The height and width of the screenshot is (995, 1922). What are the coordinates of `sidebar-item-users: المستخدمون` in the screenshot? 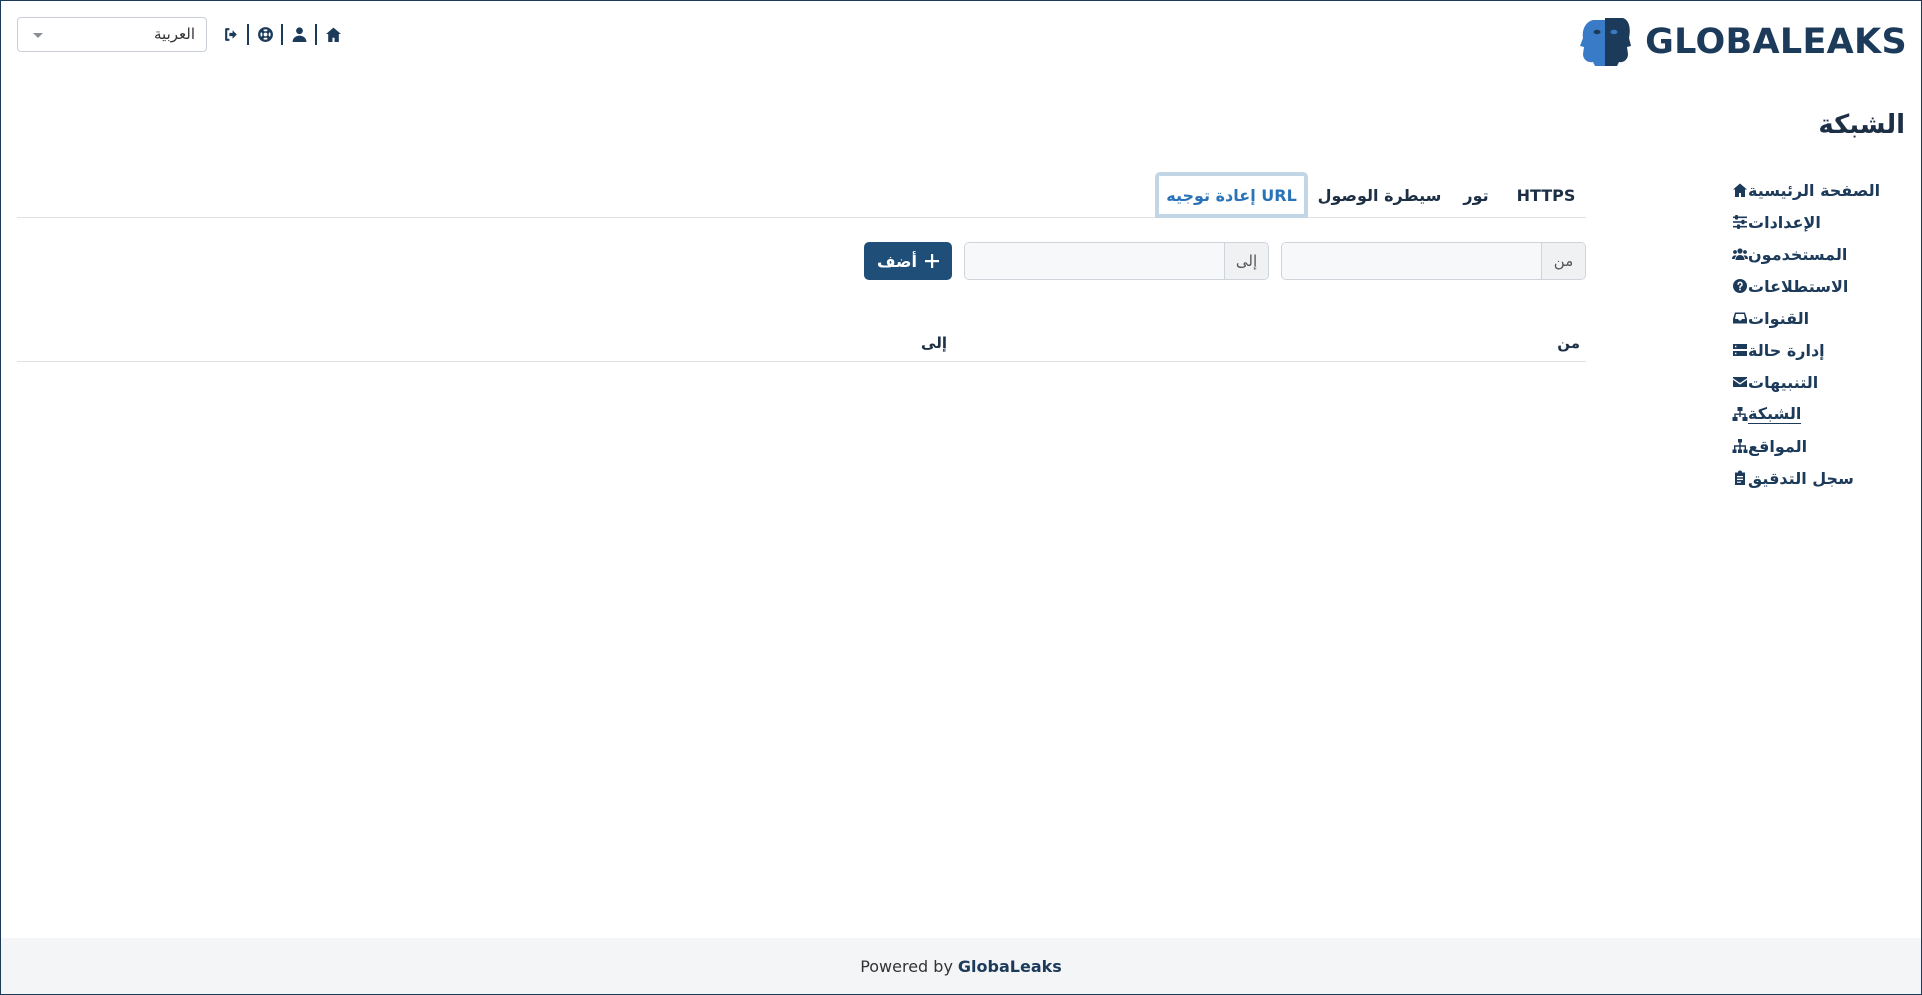 It's located at (1816, 254).